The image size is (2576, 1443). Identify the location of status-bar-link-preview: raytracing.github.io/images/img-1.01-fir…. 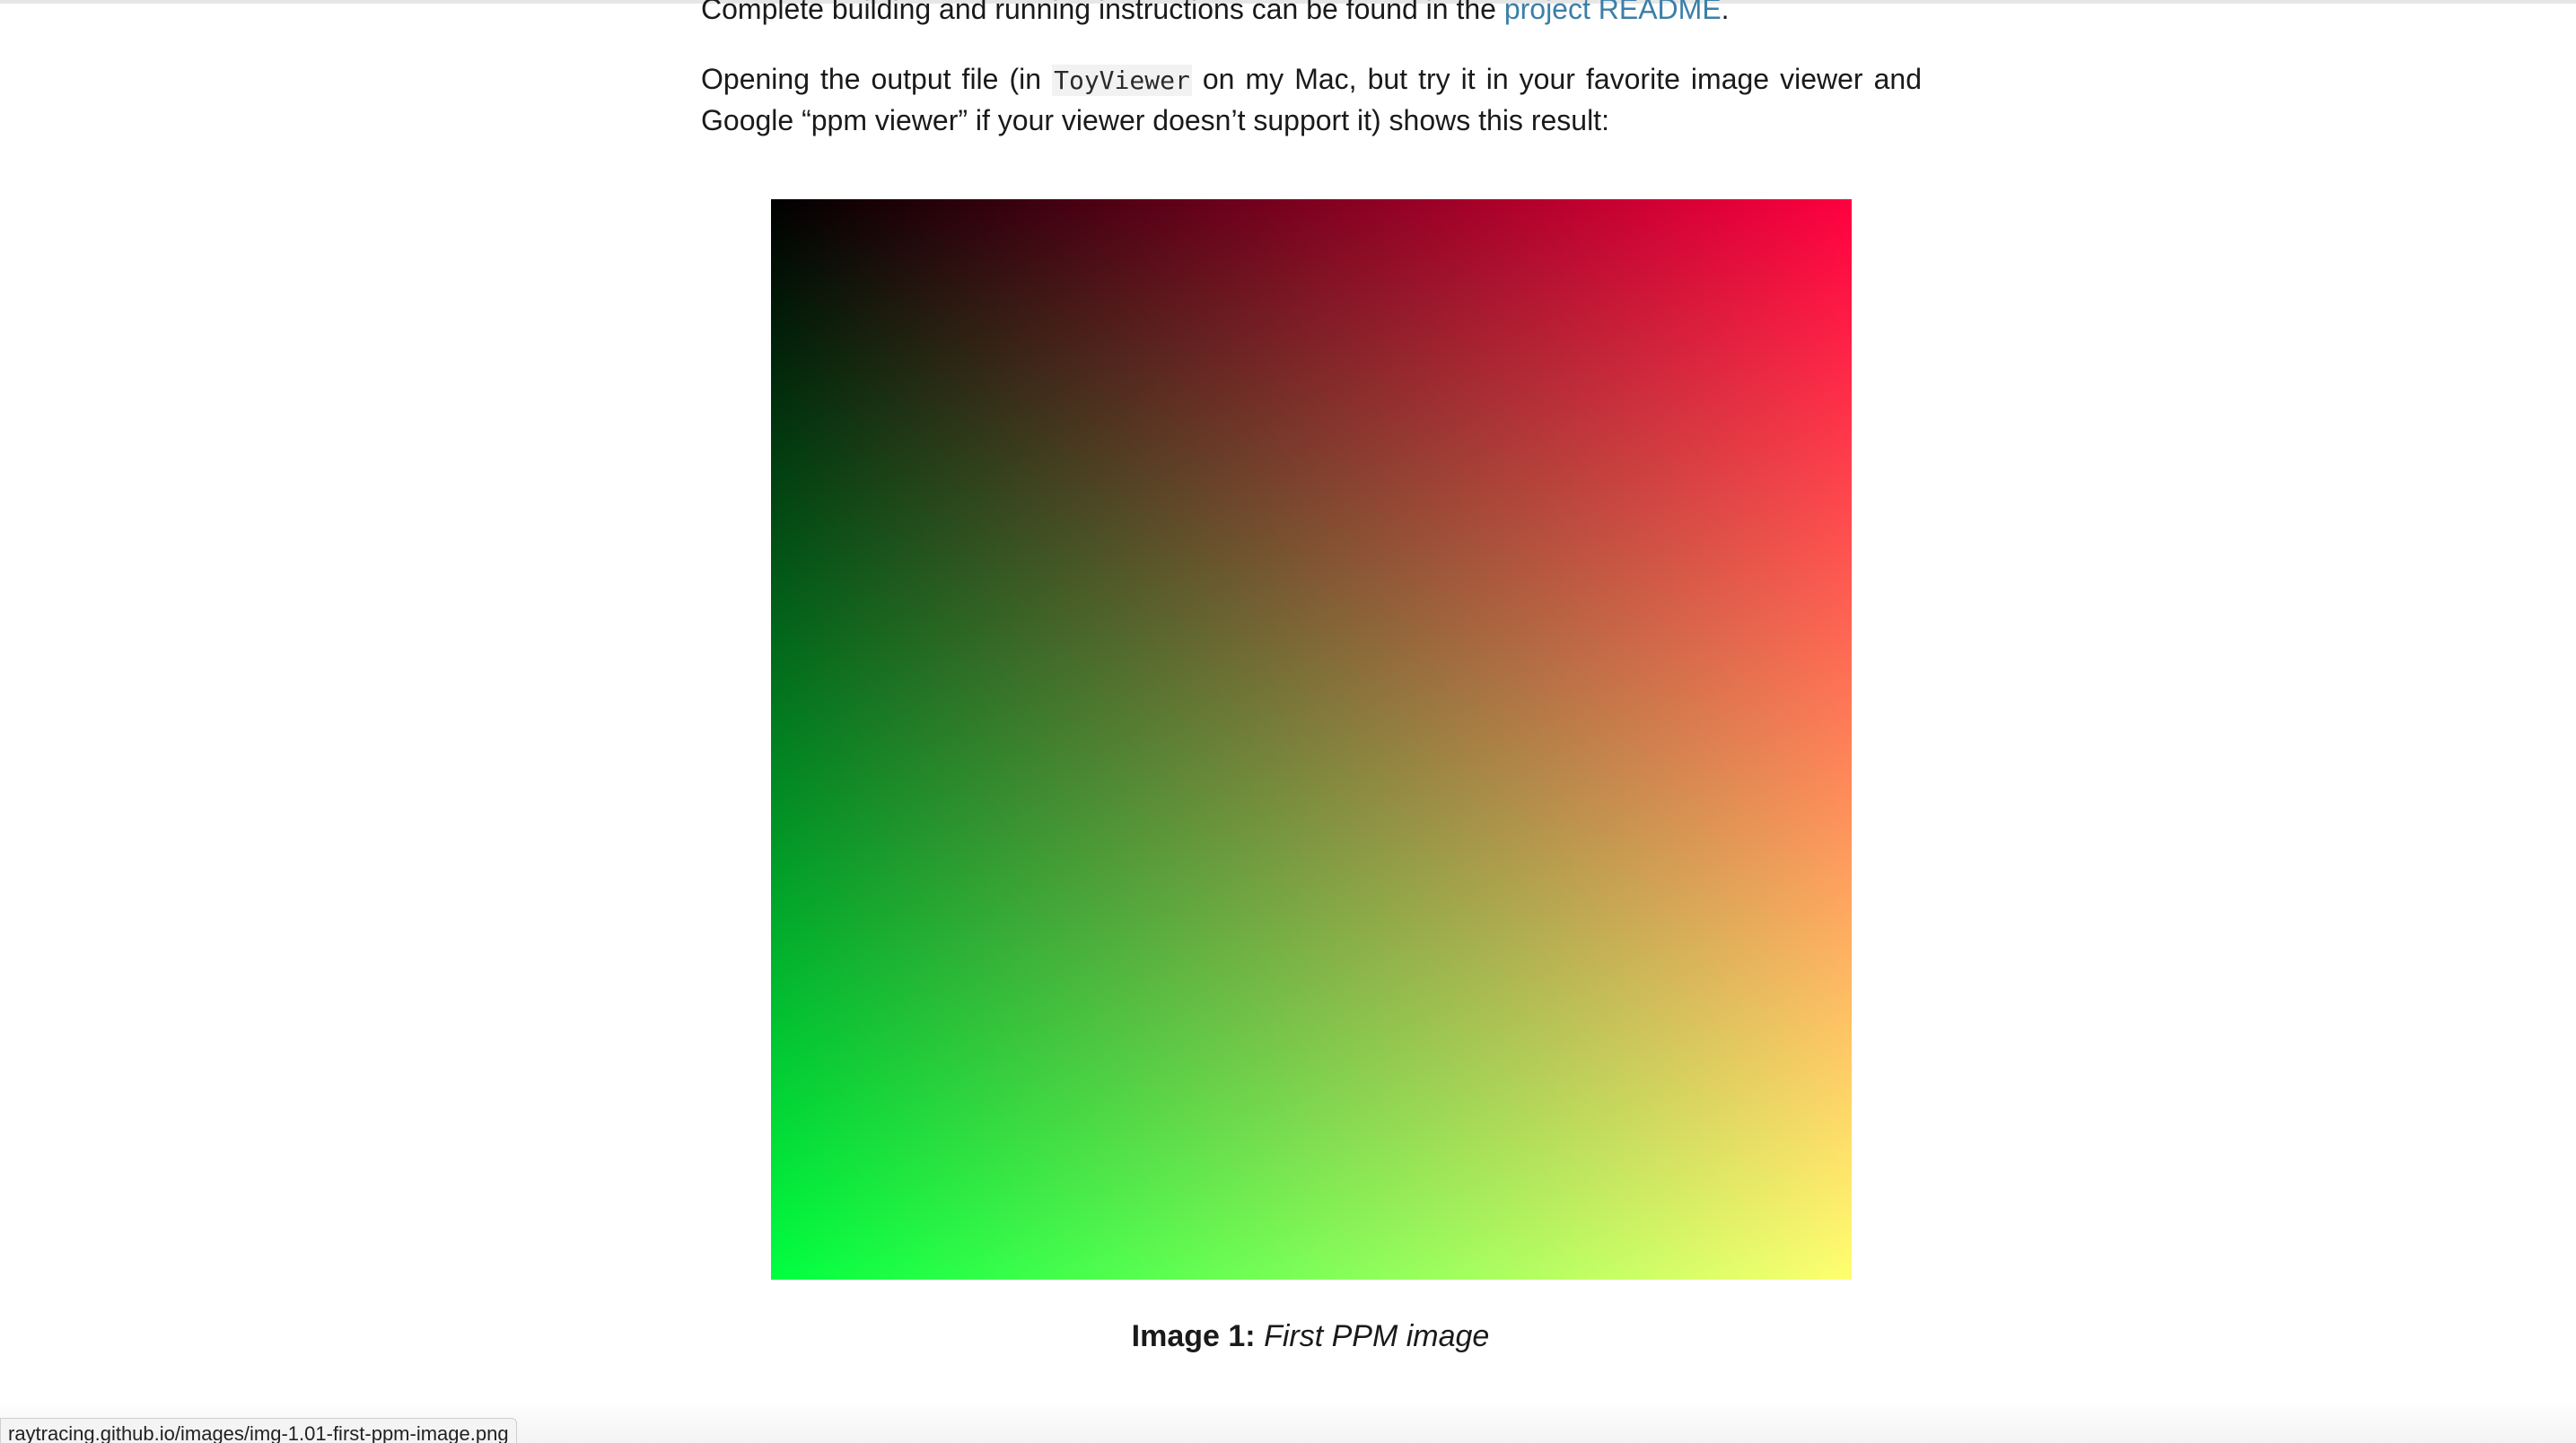
(258, 1430).